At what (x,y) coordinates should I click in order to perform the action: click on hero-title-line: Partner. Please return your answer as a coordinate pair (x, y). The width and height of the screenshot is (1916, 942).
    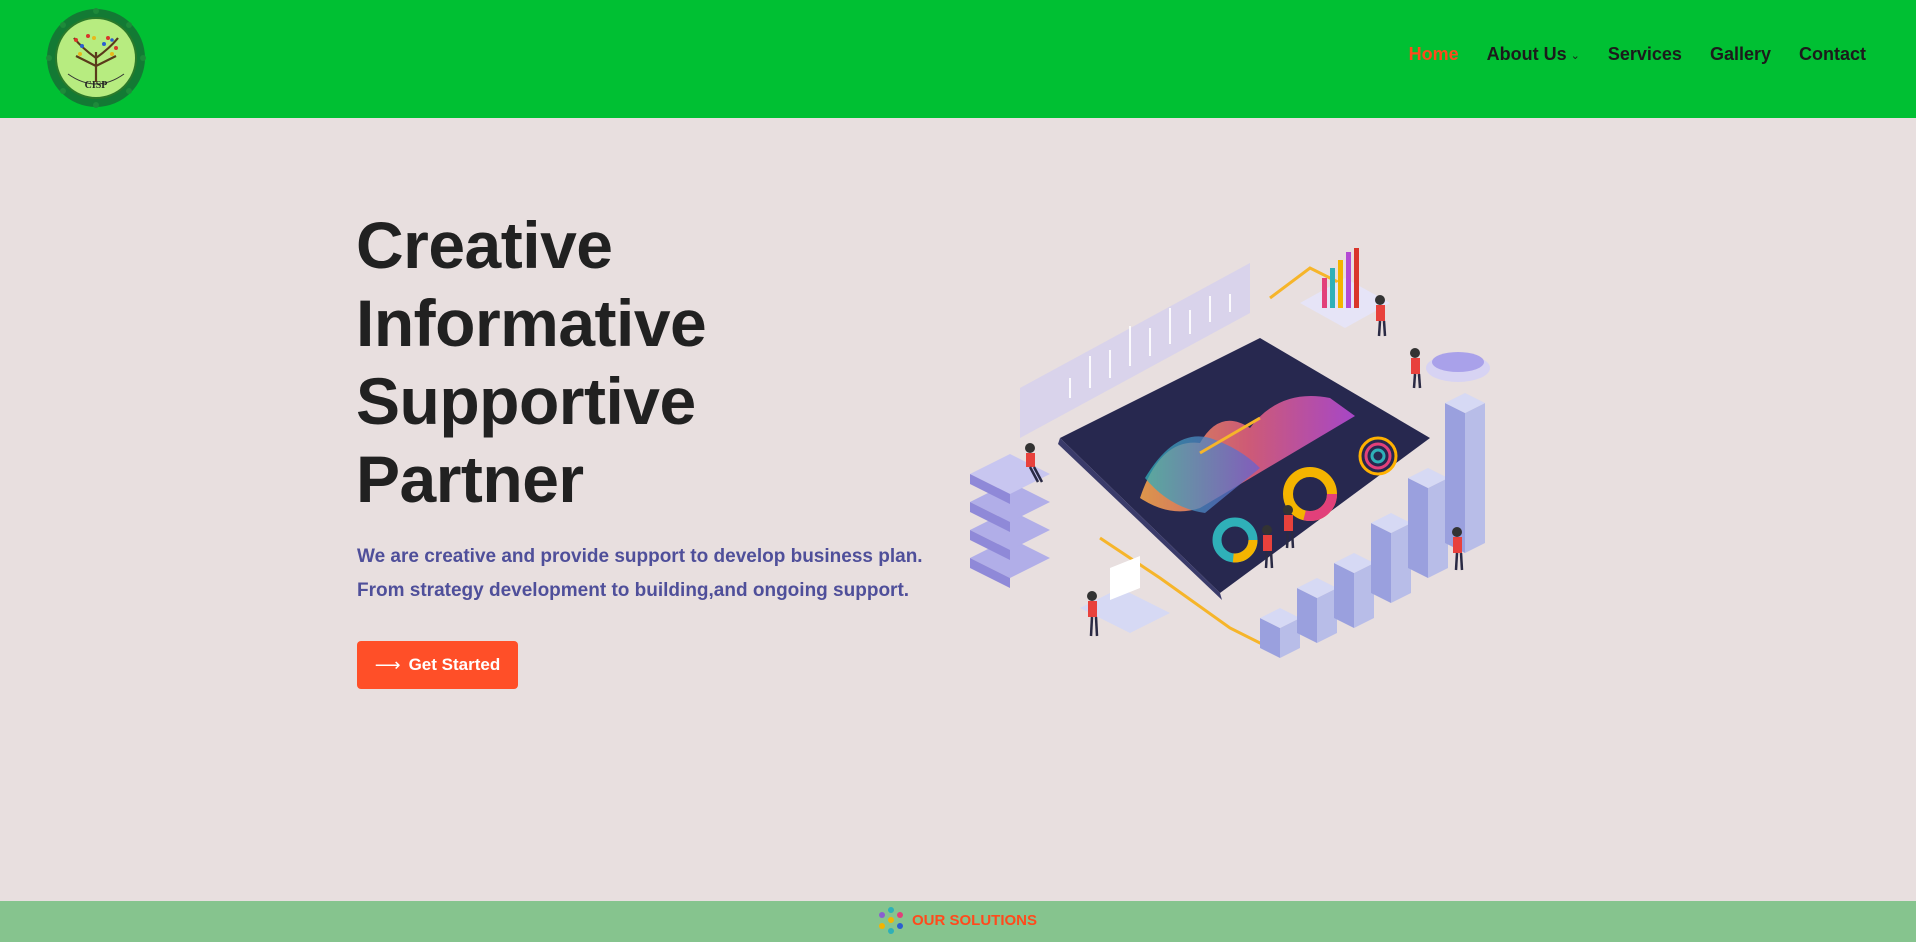
    Looking at the image, I should click on (470, 479).